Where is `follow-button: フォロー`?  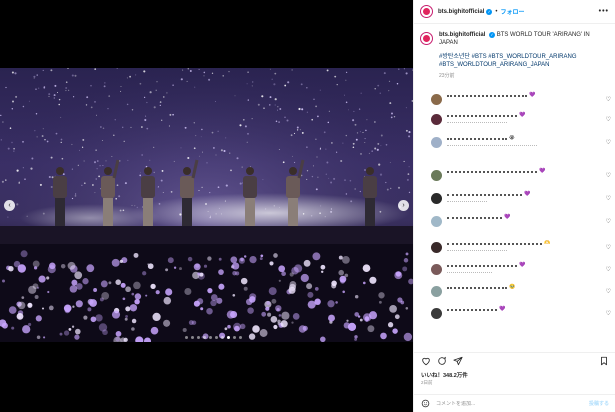
follow-button: フォロー is located at coordinates (512, 11).